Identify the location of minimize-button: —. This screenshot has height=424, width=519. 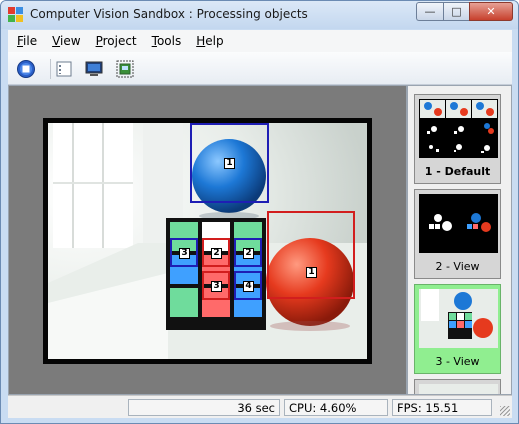
(429, 11).